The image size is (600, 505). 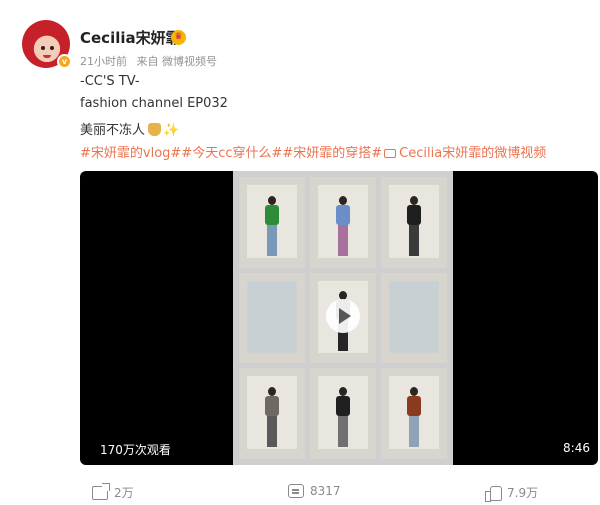 What do you see at coordinates (178, 37) in the screenshot?
I see `crown-icon: ♛` at bounding box center [178, 37].